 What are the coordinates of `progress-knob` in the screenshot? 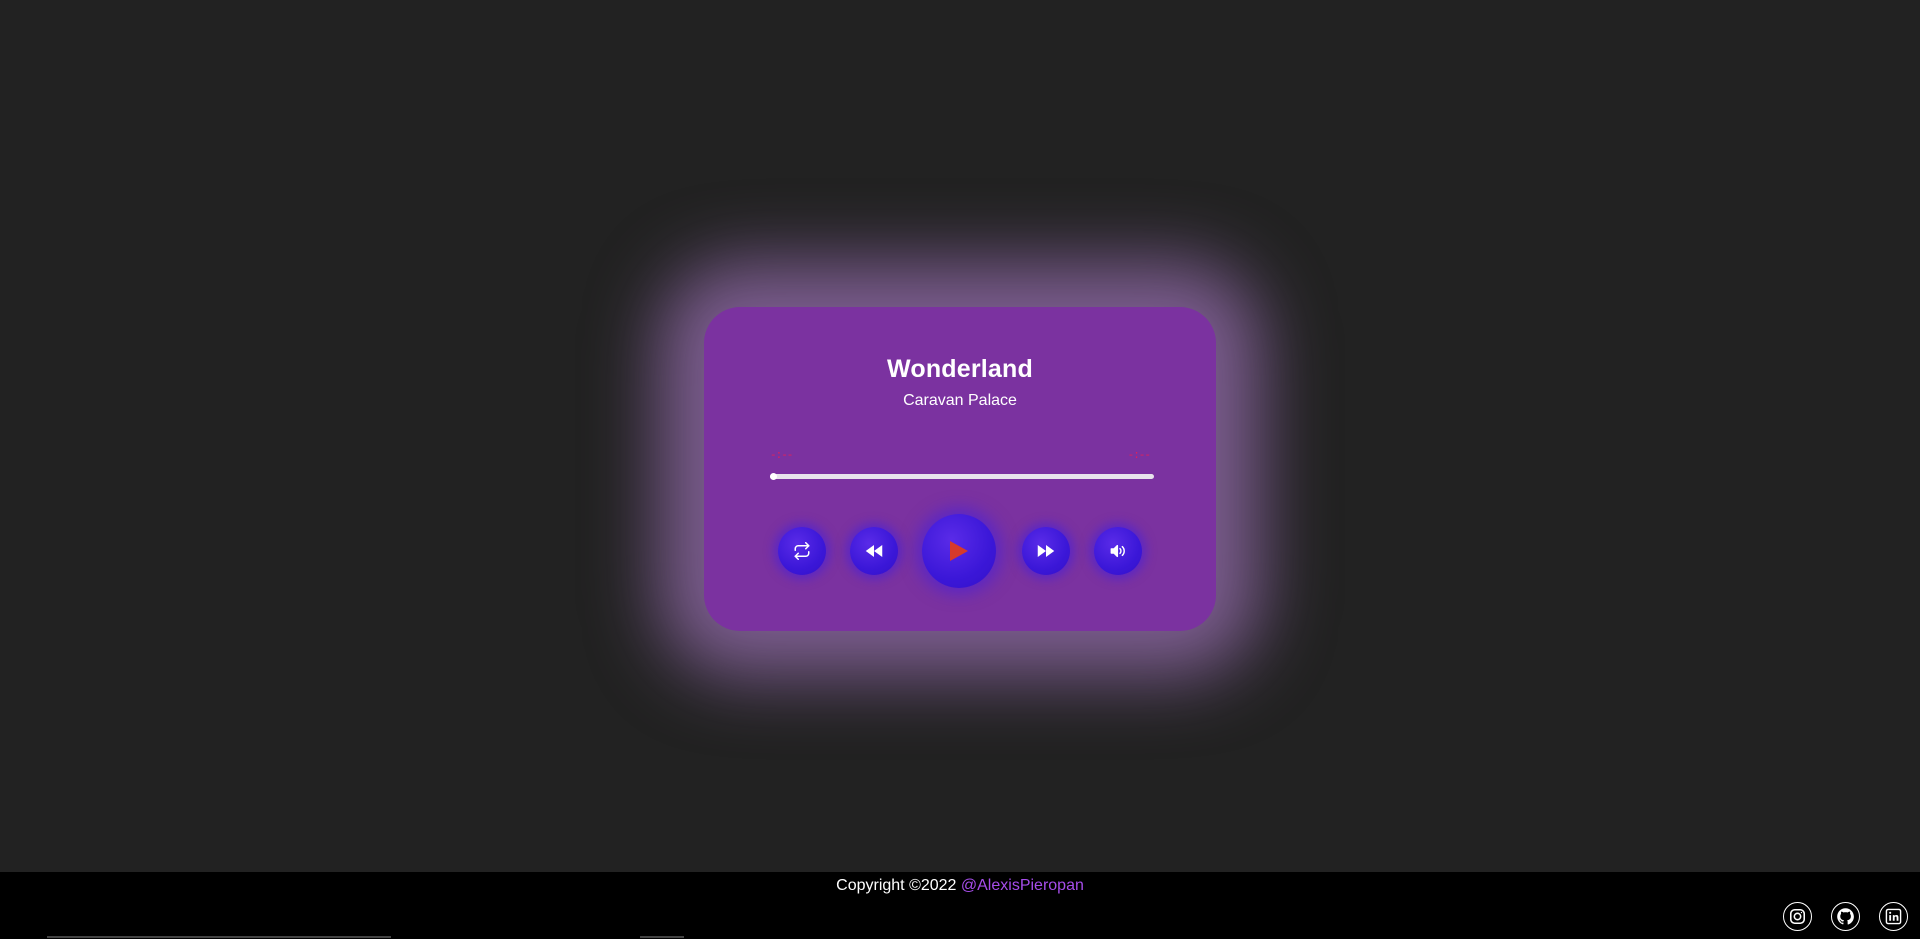 It's located at (773, 476).